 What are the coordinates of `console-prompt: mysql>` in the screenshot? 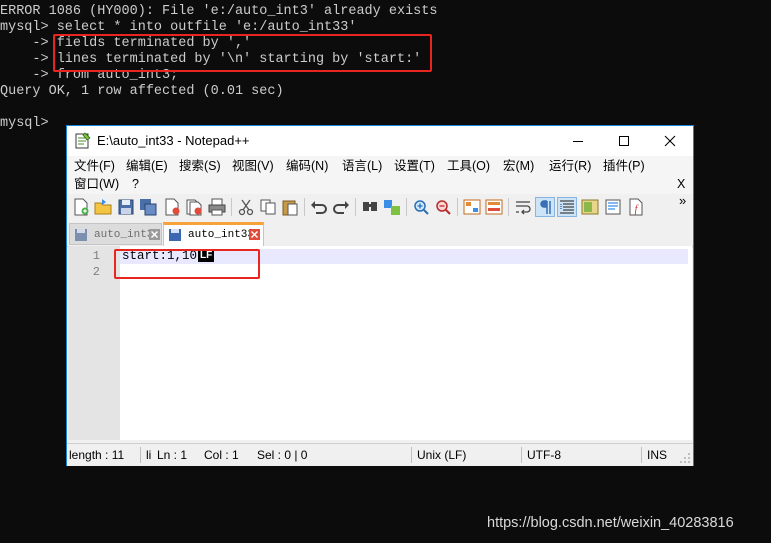 It's located at (28, 124).